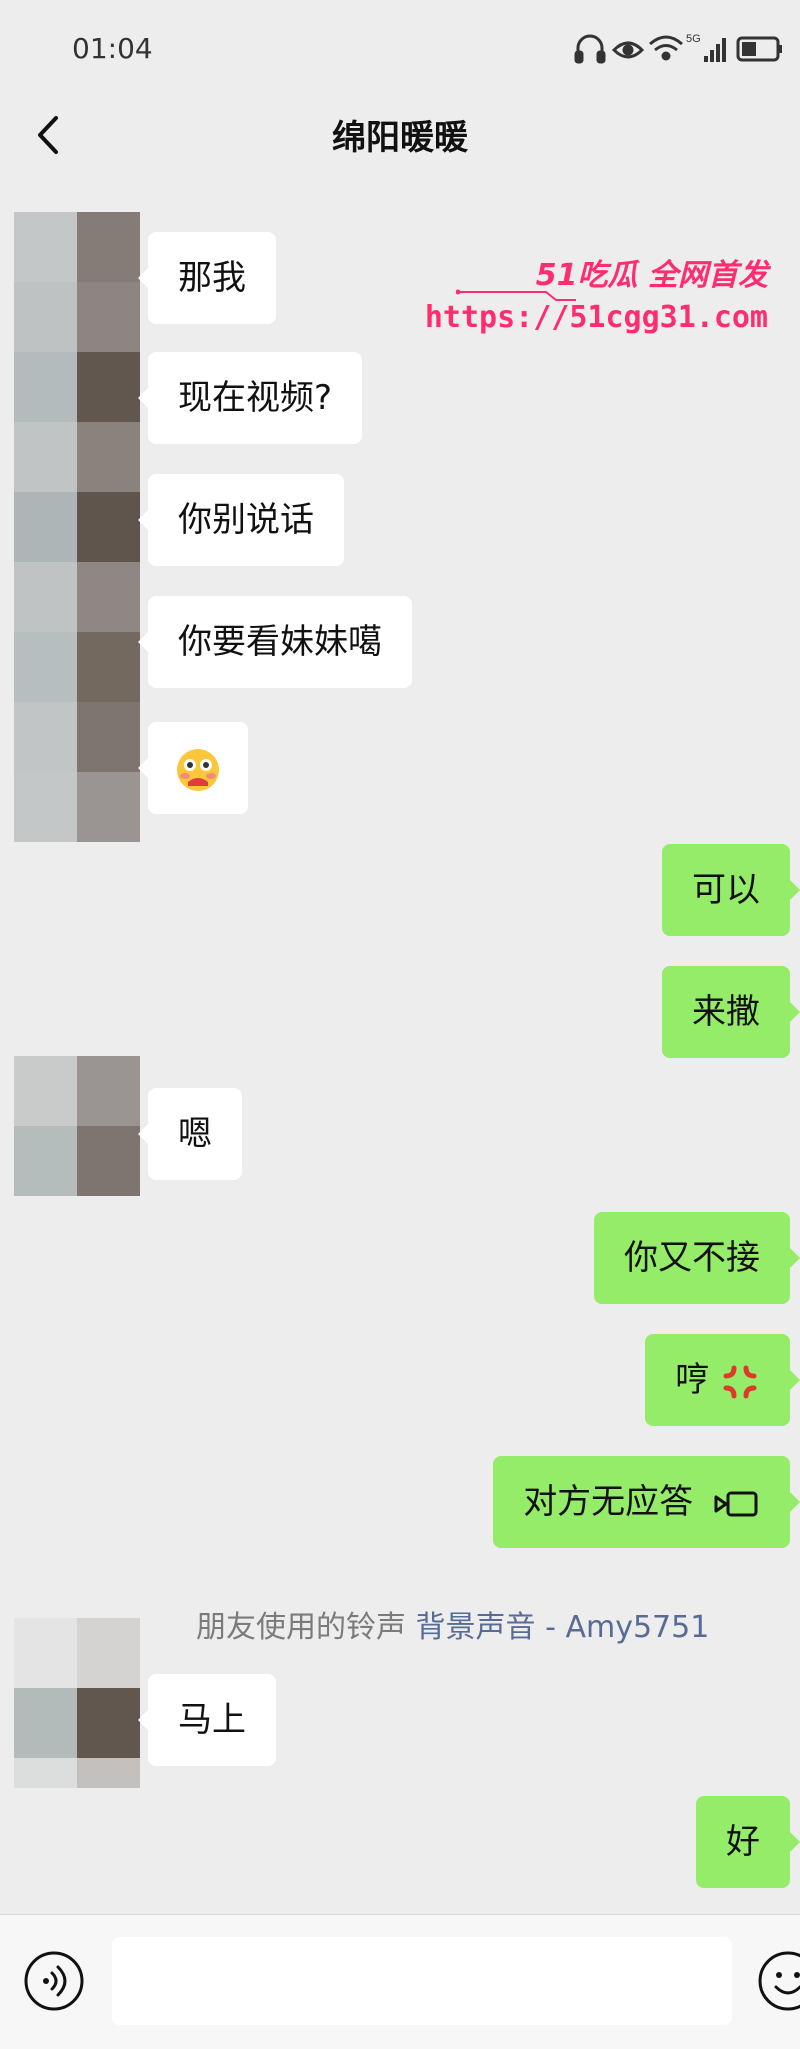 The width and height of the screenshot is (800, 2049). I want to click on message-bubble, so click(193, 768).